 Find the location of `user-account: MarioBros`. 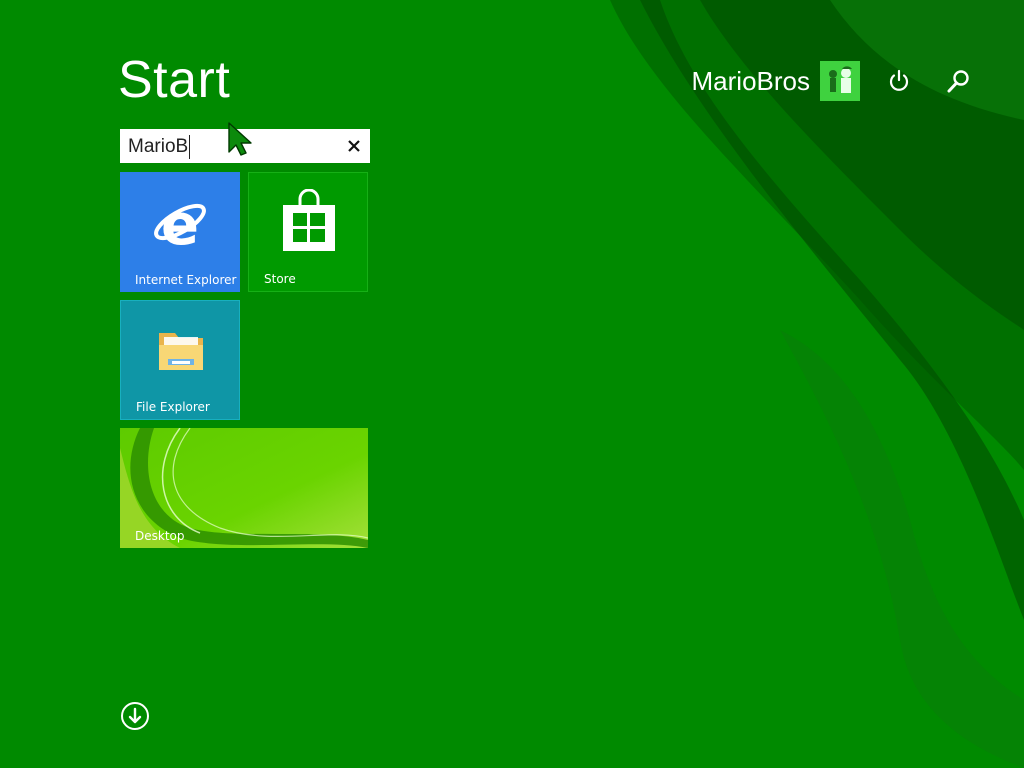

user-account: MarioBros is located at coordinates (776, 81).